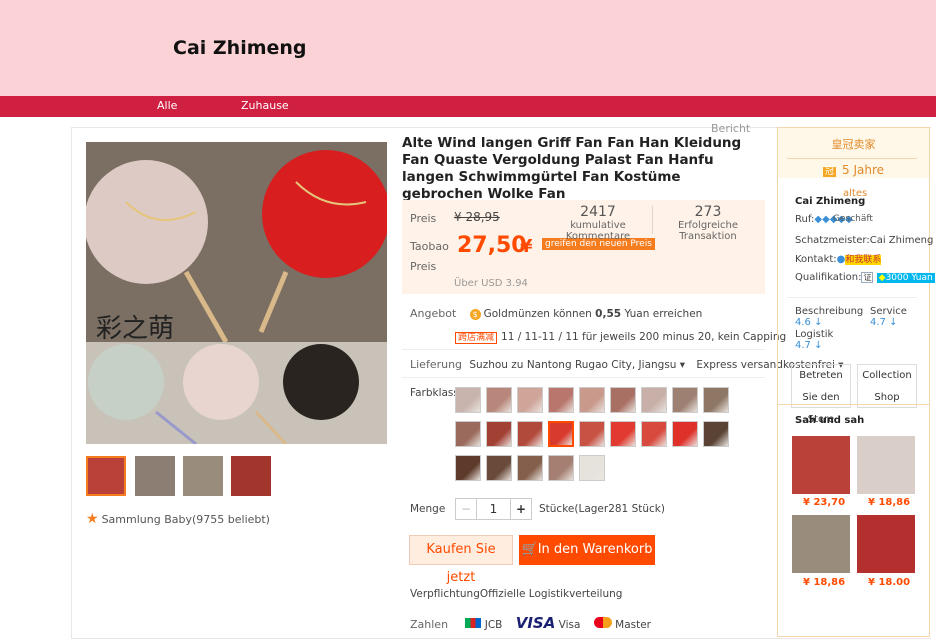 The image size is (936, 639). Describe the element at coordinates (436, 364) in the screenshot. I see `delivery-label: Lieferung` at that location.